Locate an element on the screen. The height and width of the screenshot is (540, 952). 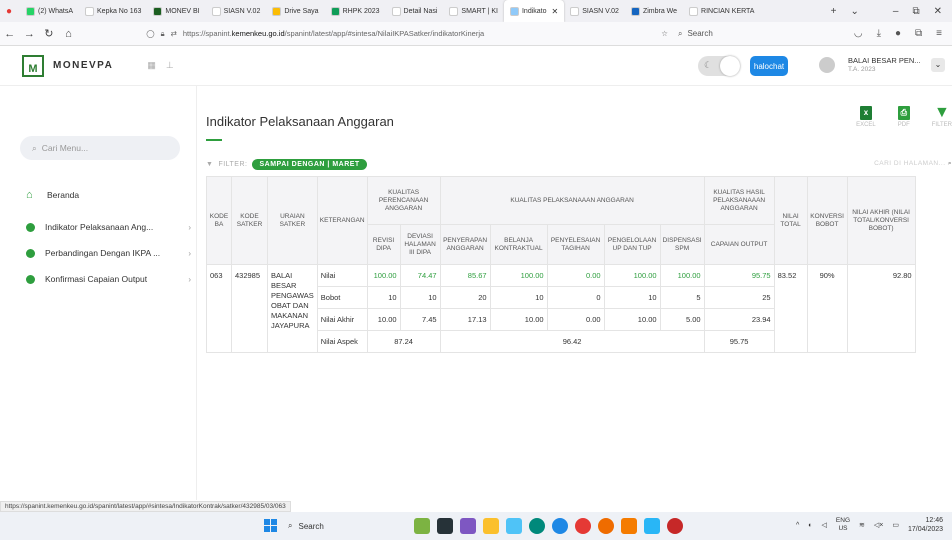
pdf-icon: ⎙ is located at coordinates (903, 113).